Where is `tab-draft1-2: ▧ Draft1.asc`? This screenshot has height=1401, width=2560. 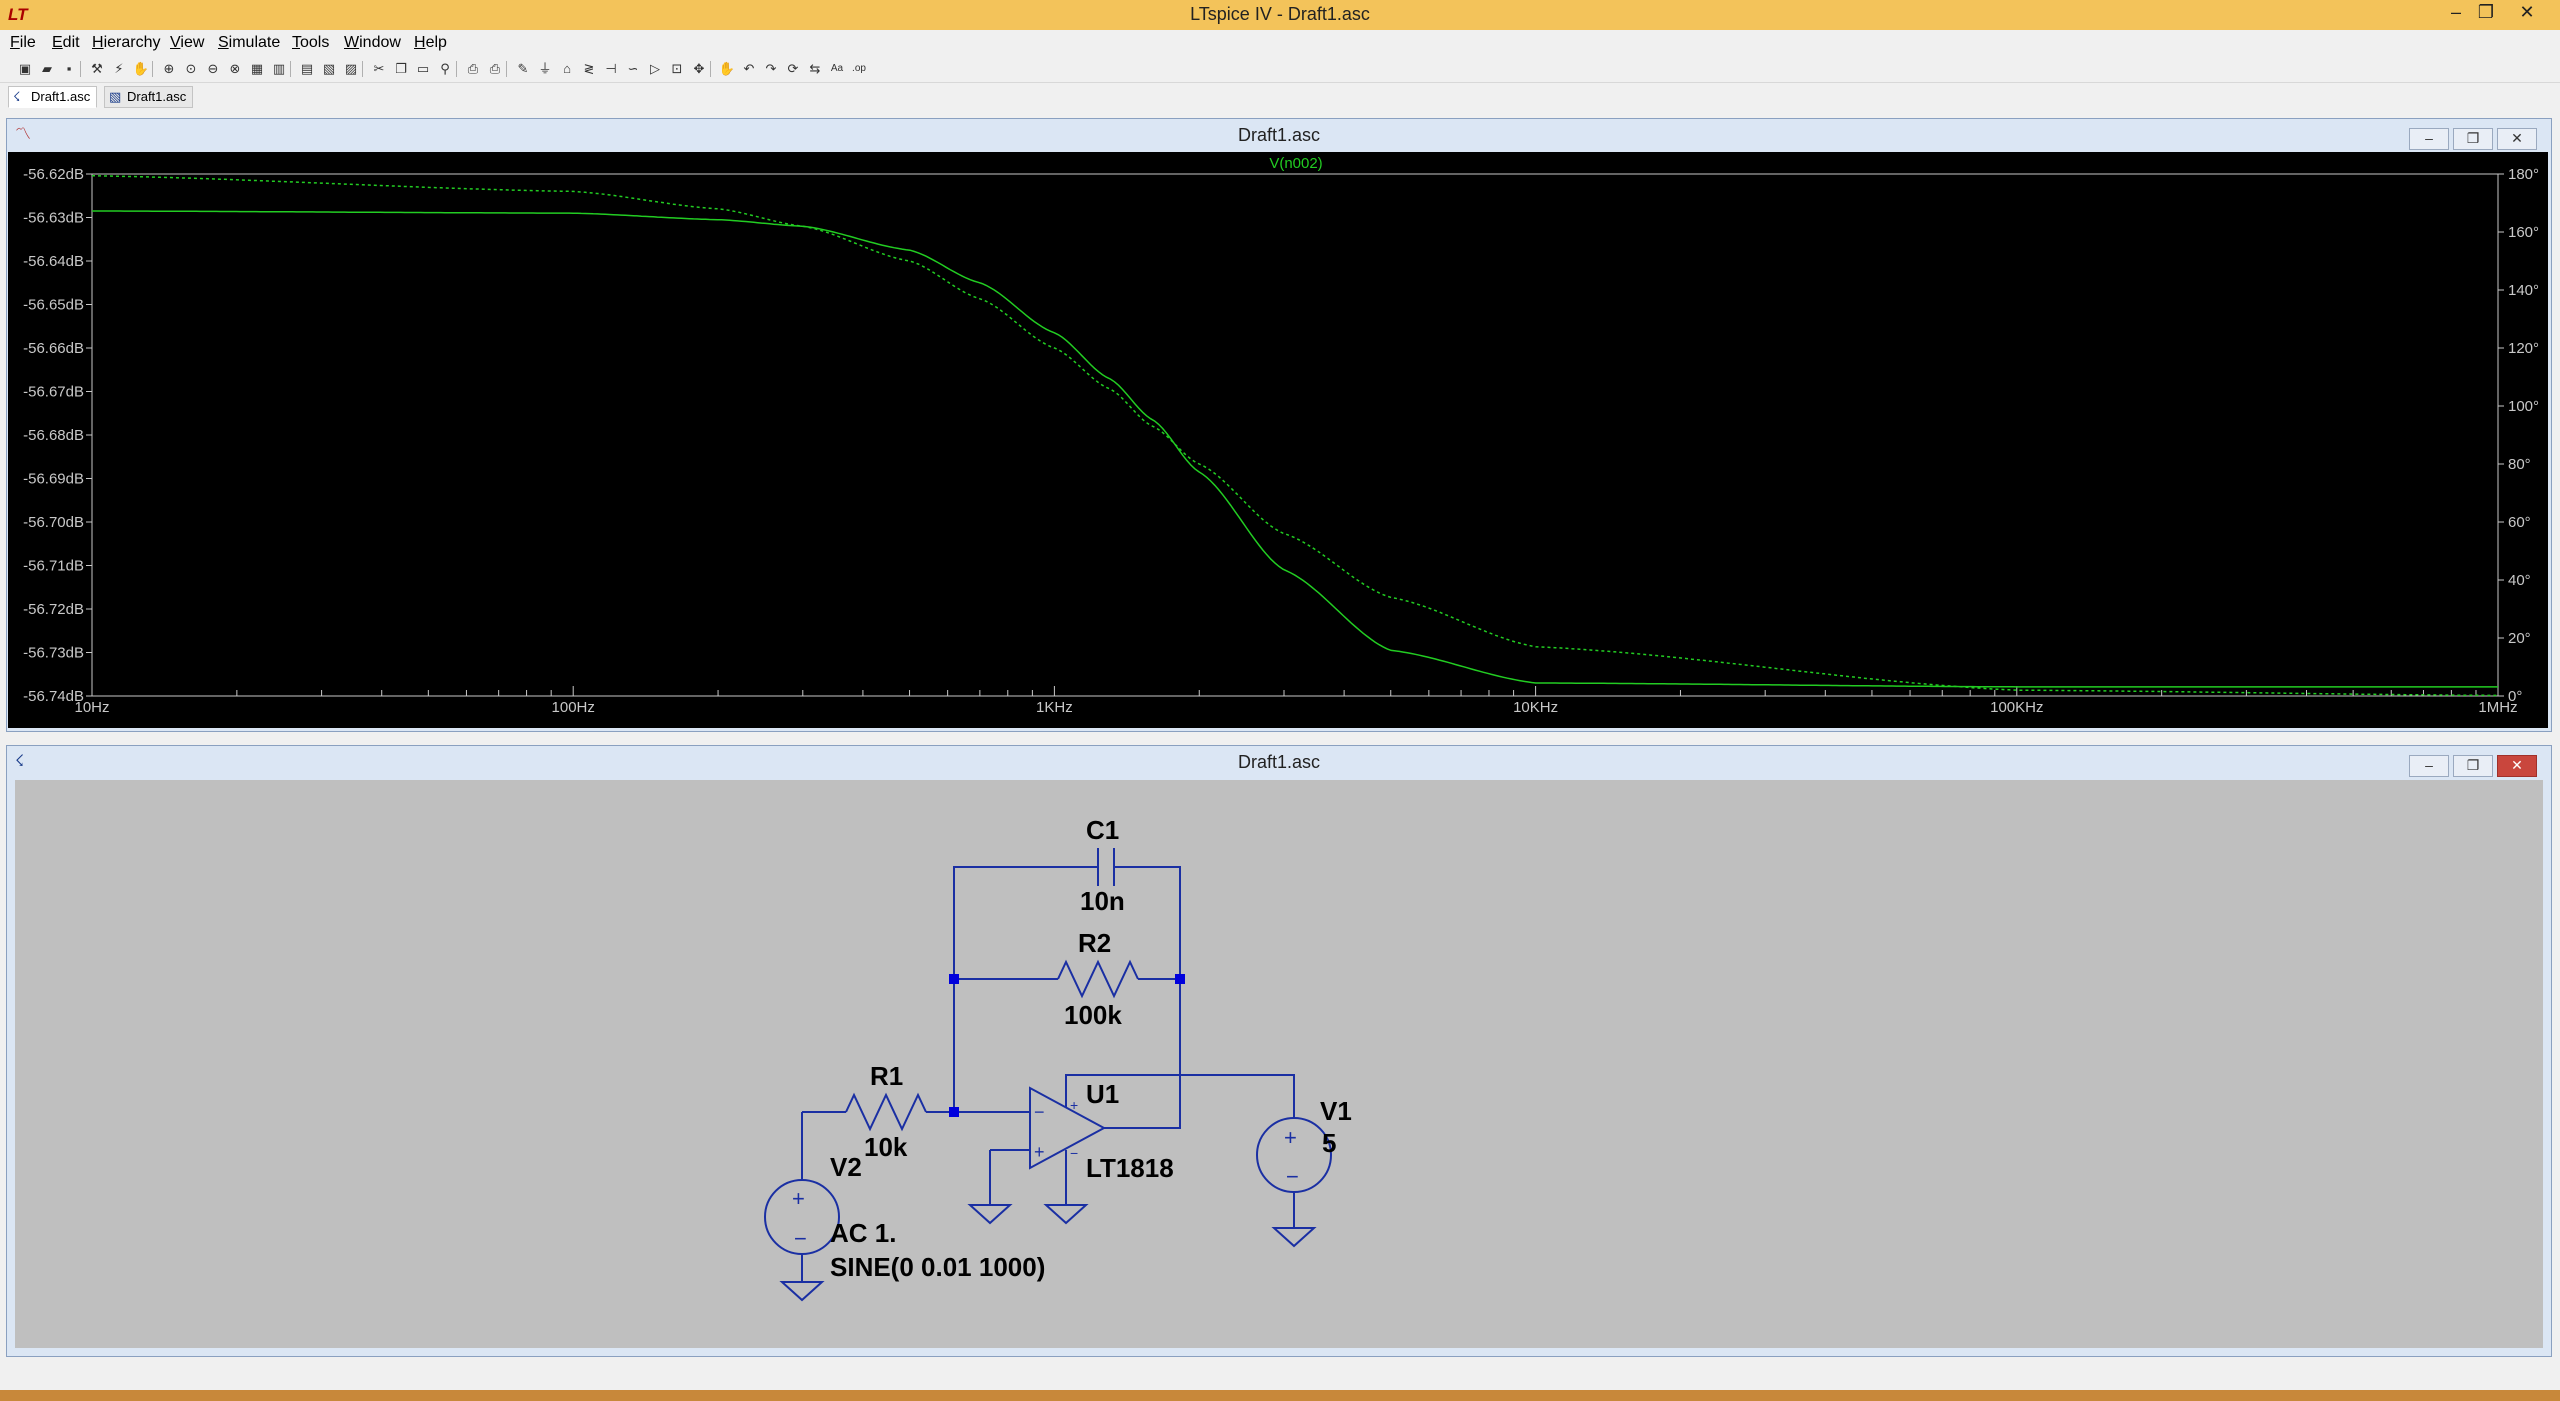 tab-draft1-2: ▧ Draft1.asc is located at coordinates (149, 97).